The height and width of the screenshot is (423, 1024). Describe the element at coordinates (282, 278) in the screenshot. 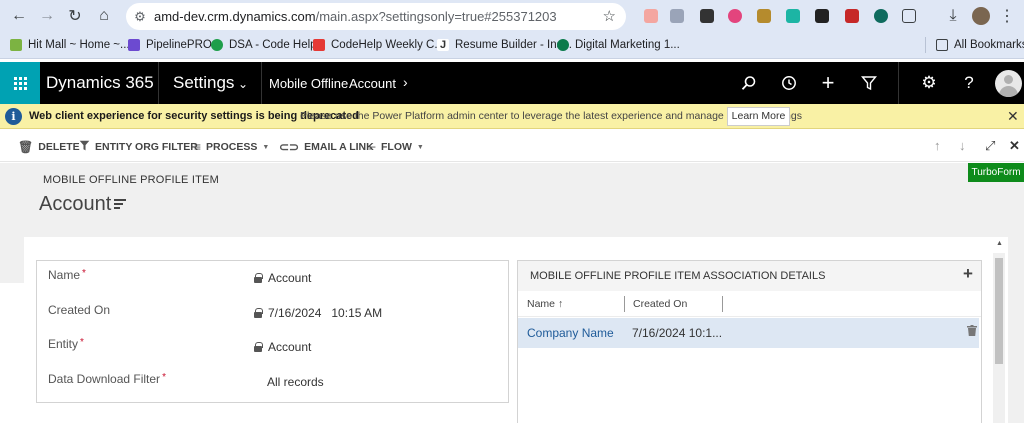

I see `field-value-name: Account` at that location.